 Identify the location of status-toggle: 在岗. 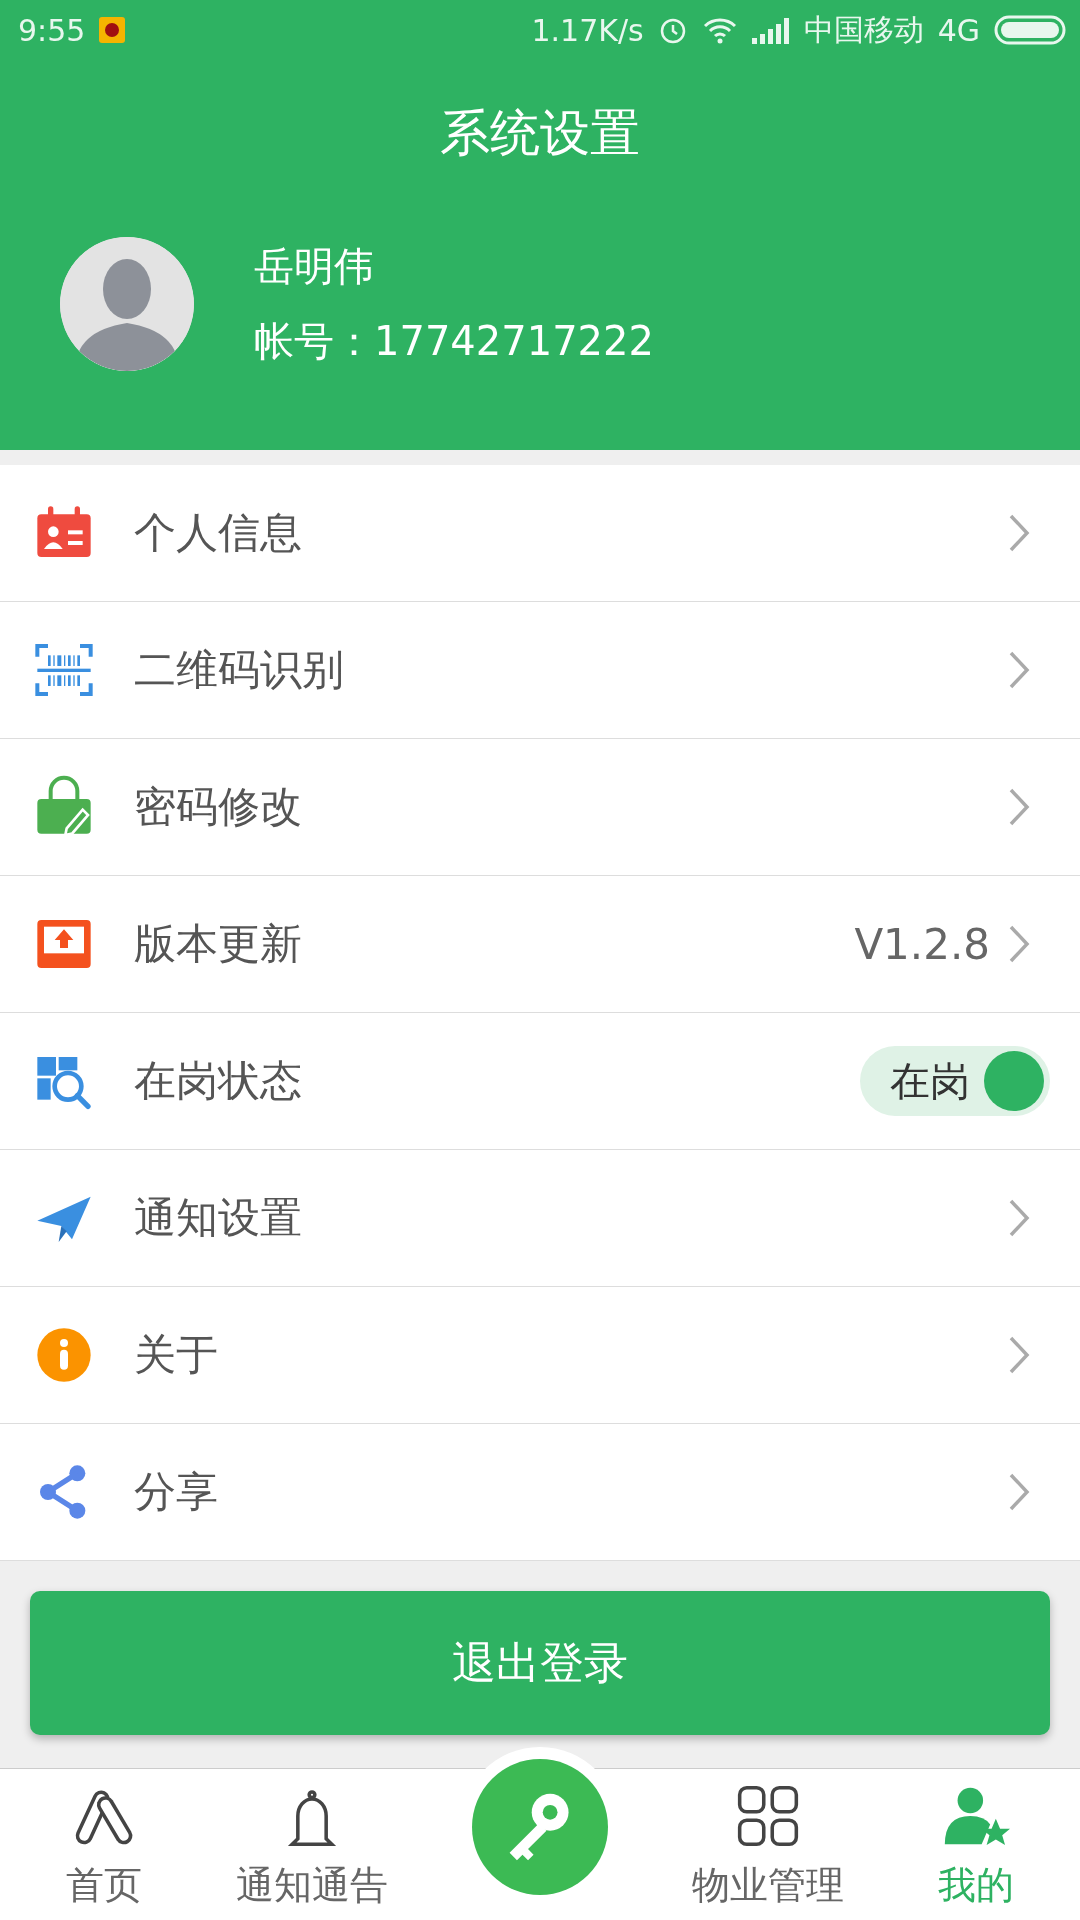
(955, 1081).